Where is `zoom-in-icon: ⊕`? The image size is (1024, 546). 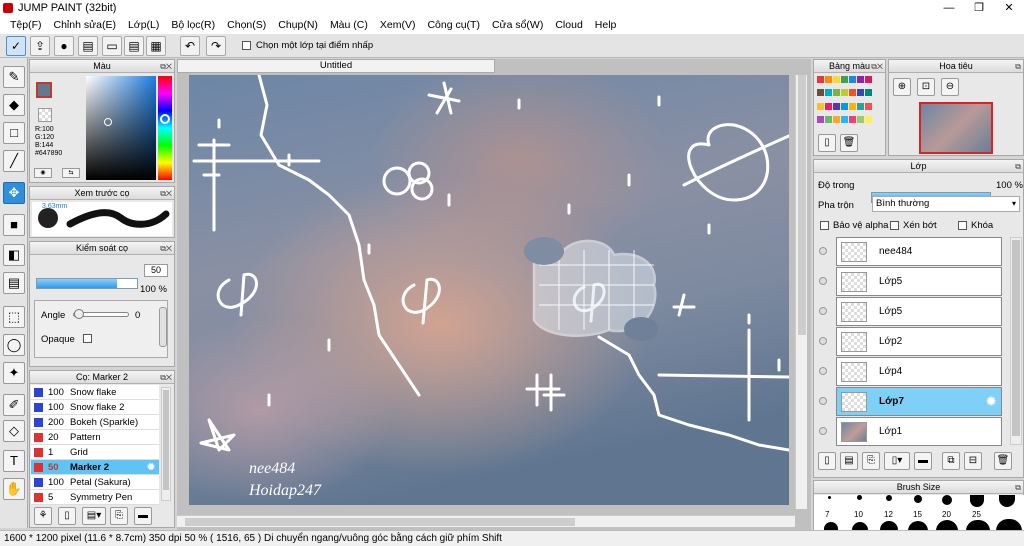 zoom-in-icon: ⊕ is located at coordinates (902, 87).